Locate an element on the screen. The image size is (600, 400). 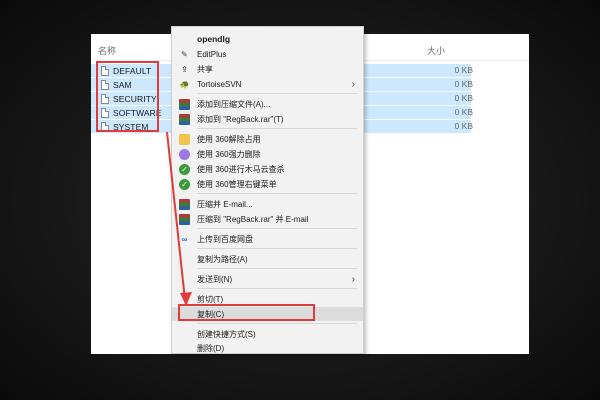
menu-item-add-regback: 添加到 "RegBack.rar"(T) is located at coordinates (267, 119).